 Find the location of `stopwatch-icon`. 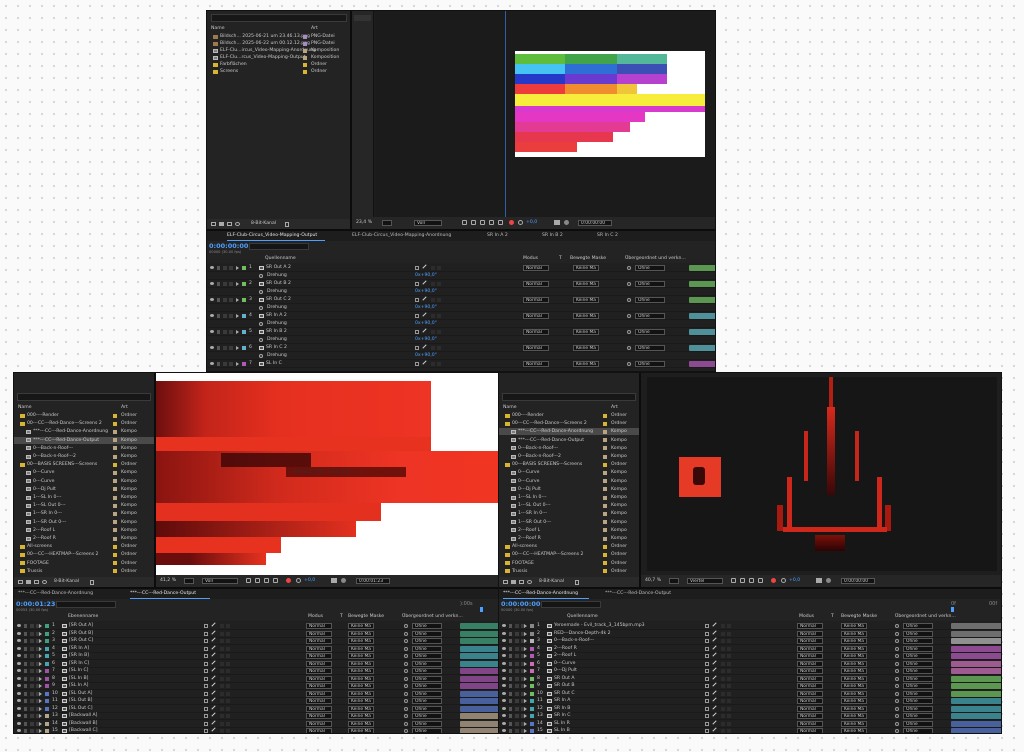

stopwatch-icon is located at coordinates (261, 356).